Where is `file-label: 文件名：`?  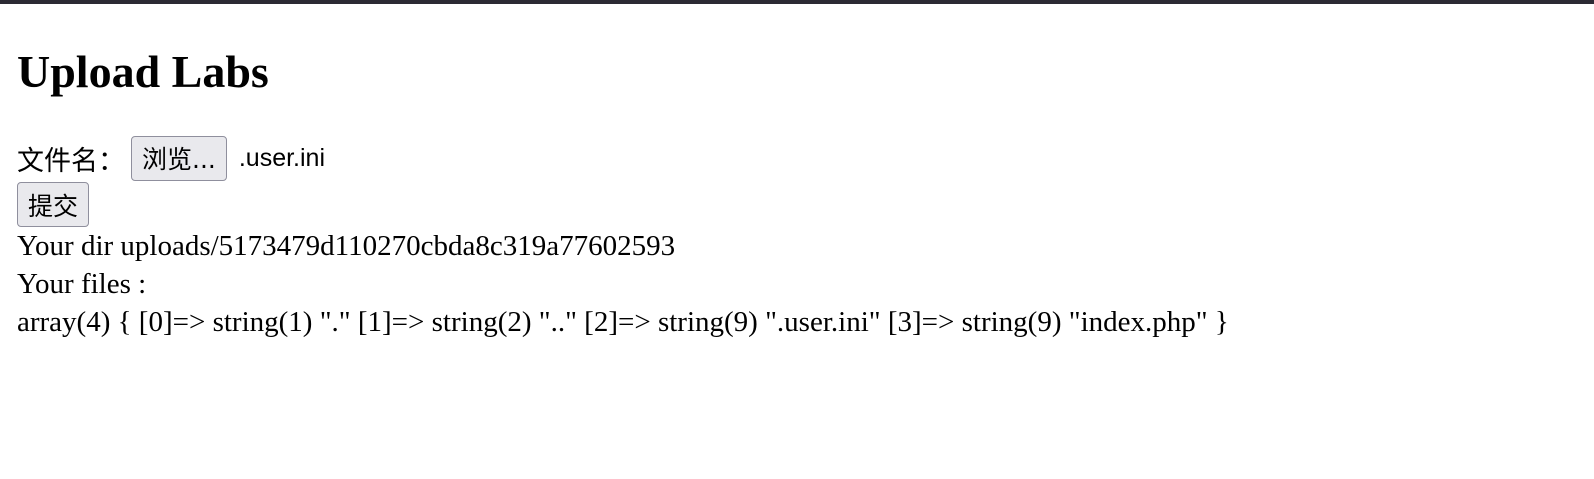
file-label: 文件名： is located at coordinates (71, 161).